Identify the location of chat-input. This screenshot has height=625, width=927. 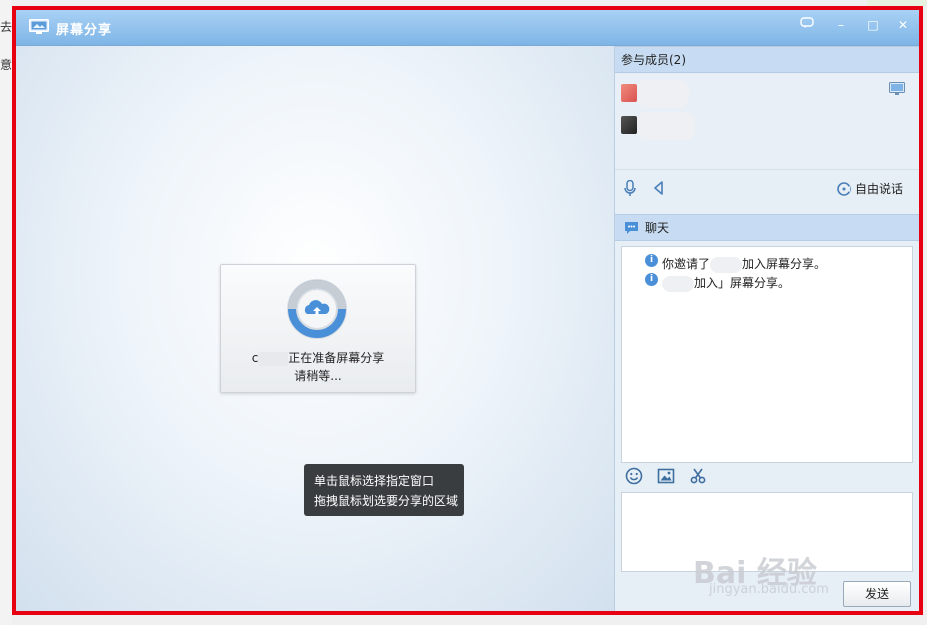
(767, 532).